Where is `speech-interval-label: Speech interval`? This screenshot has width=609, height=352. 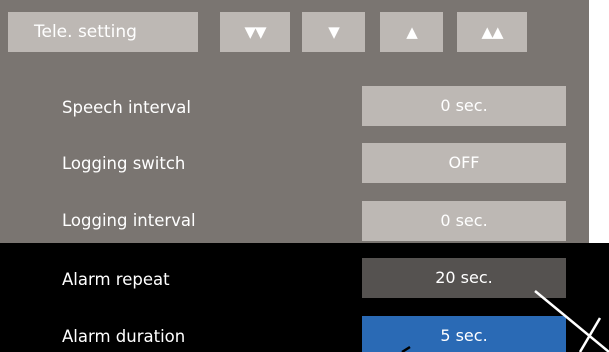 speech-interval-label: Speech interval is located at coordinates (126, 107).